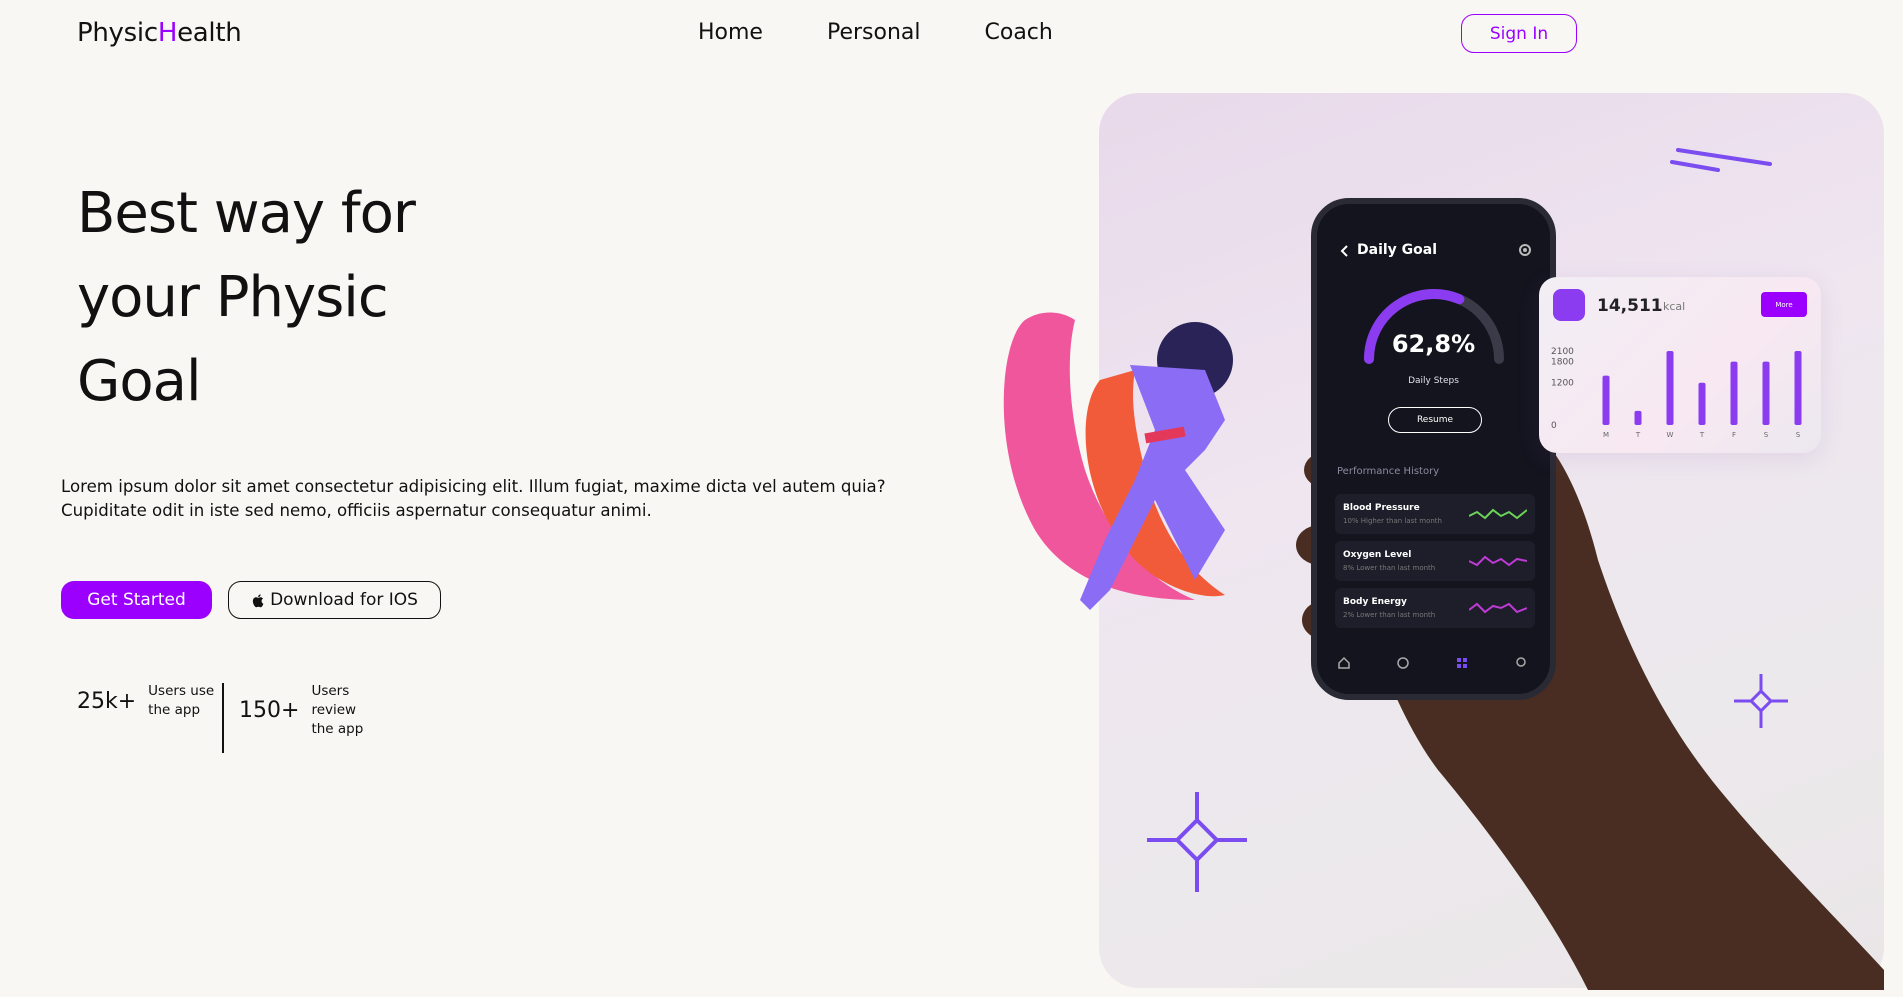  I want to click on resume-button: Resume, so click(1435, 420).